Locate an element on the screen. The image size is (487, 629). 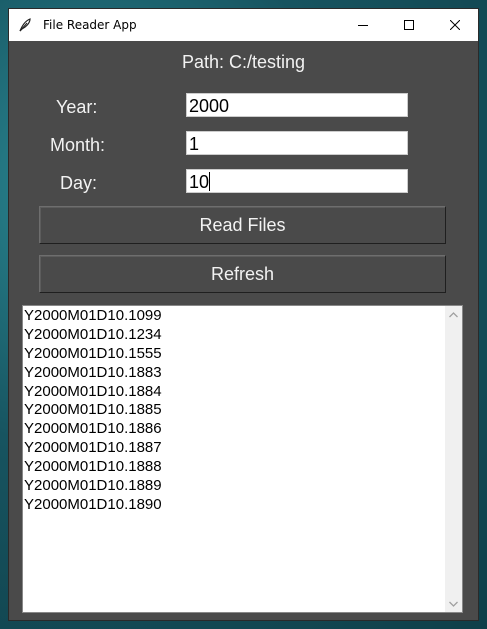
file-list-item: Y2000M01D10.1885 is located at coordinates (235, 410).